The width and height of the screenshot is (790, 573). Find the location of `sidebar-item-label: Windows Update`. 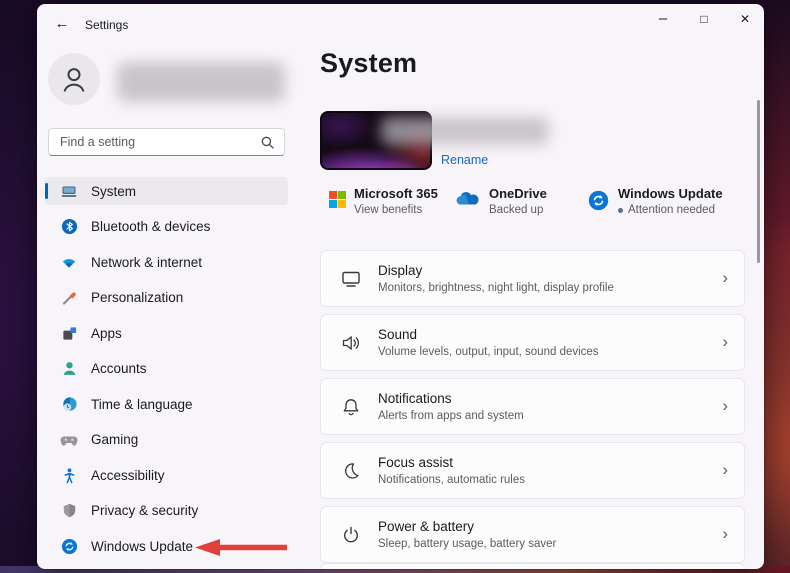

sidebar-item-label: Windows Update is located at coordinates (142, 546).